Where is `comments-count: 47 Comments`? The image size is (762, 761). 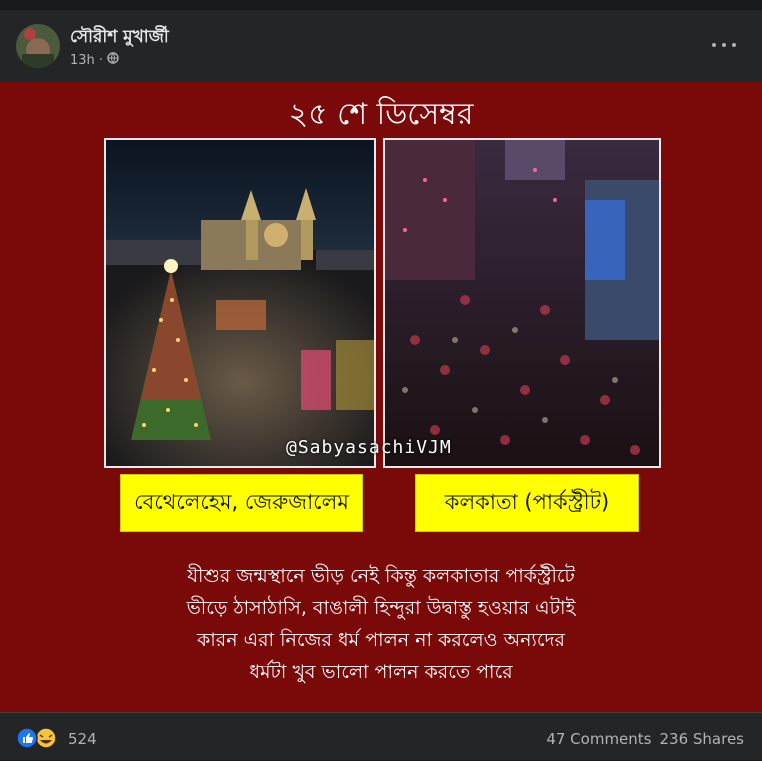
comments-count: 47 Comments is located at coordinates (598, 739).